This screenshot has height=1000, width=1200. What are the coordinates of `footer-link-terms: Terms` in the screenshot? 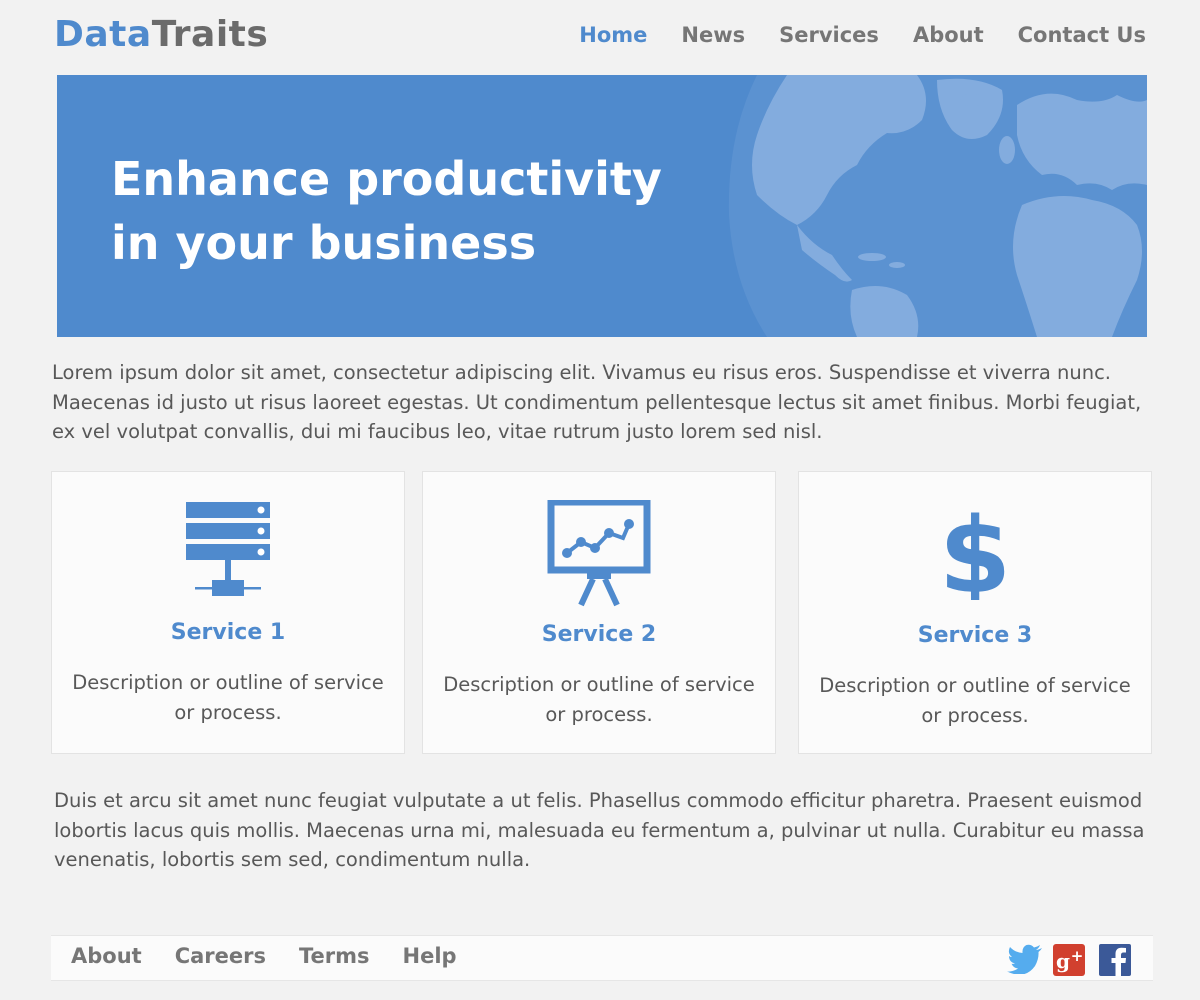 It's located at (334, 956).